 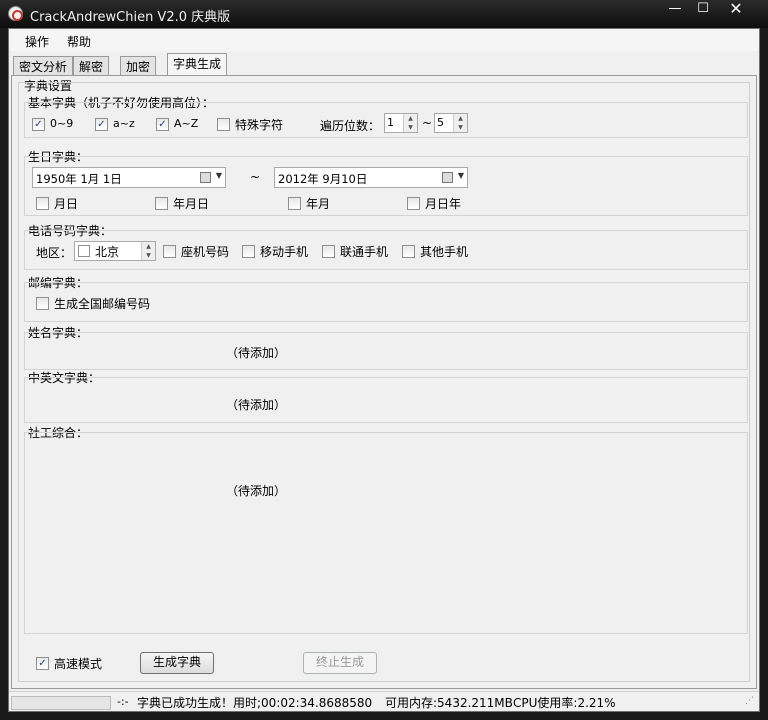 I want to click on lowercase-label: a~z, so click(x=124, y=123).